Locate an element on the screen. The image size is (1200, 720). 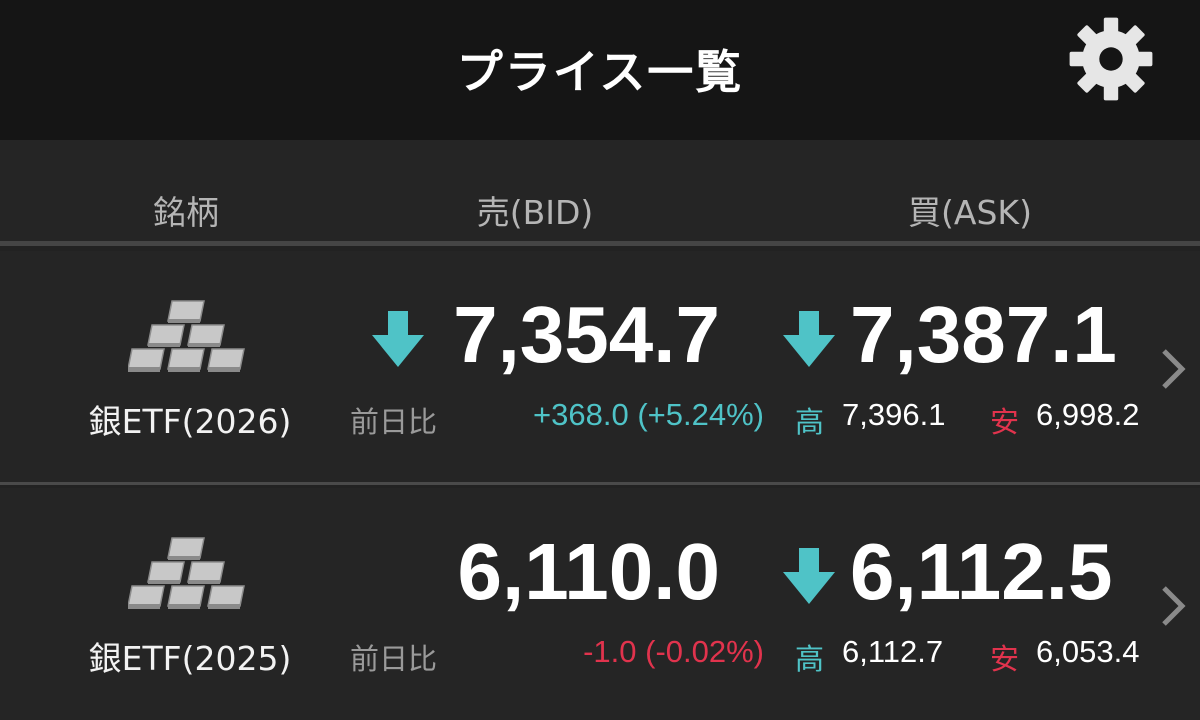
bid-price: 7,354.7 is located at coordinates (586, 334).